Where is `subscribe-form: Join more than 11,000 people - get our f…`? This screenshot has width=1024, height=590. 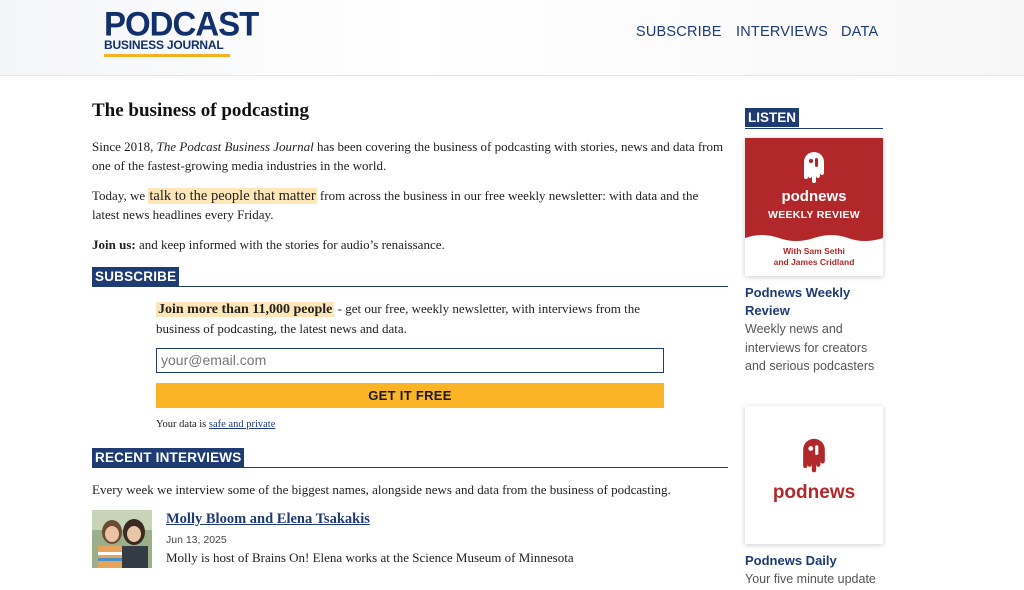
subscribe-form: Join more than 11,000 people - get our f… is located at coordinates (410, 364).